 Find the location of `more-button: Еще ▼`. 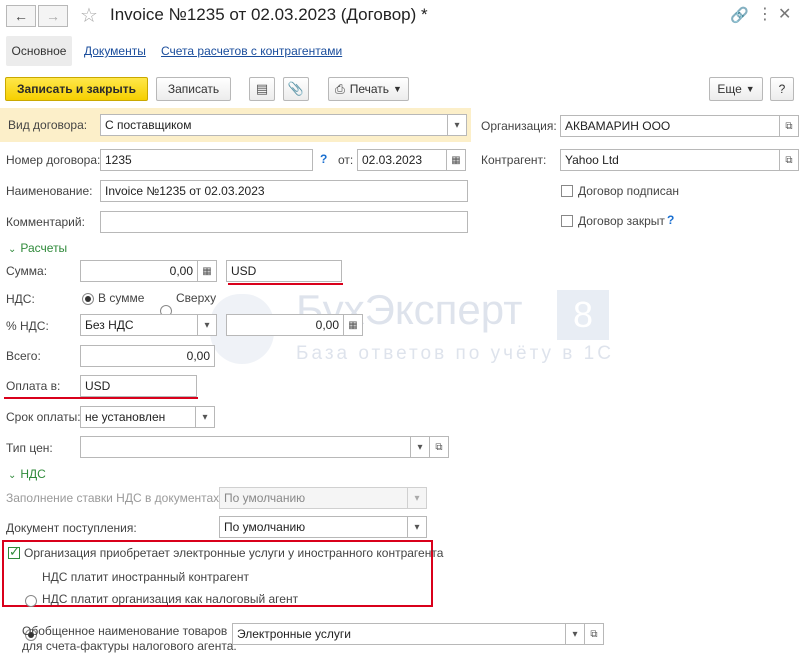

more-button: Еще ▼ is located at coordinates (736, 89).